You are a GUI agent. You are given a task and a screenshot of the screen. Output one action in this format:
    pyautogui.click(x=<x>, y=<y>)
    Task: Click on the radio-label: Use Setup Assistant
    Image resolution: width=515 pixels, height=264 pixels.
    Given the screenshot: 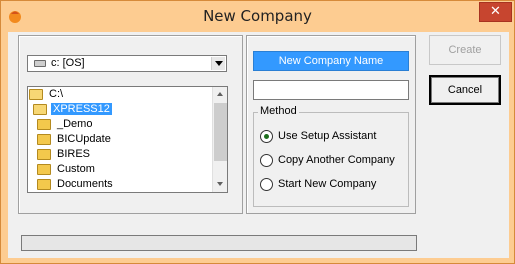 What is the action you would take?
    pyautogui.click(x=327, y=136)
    